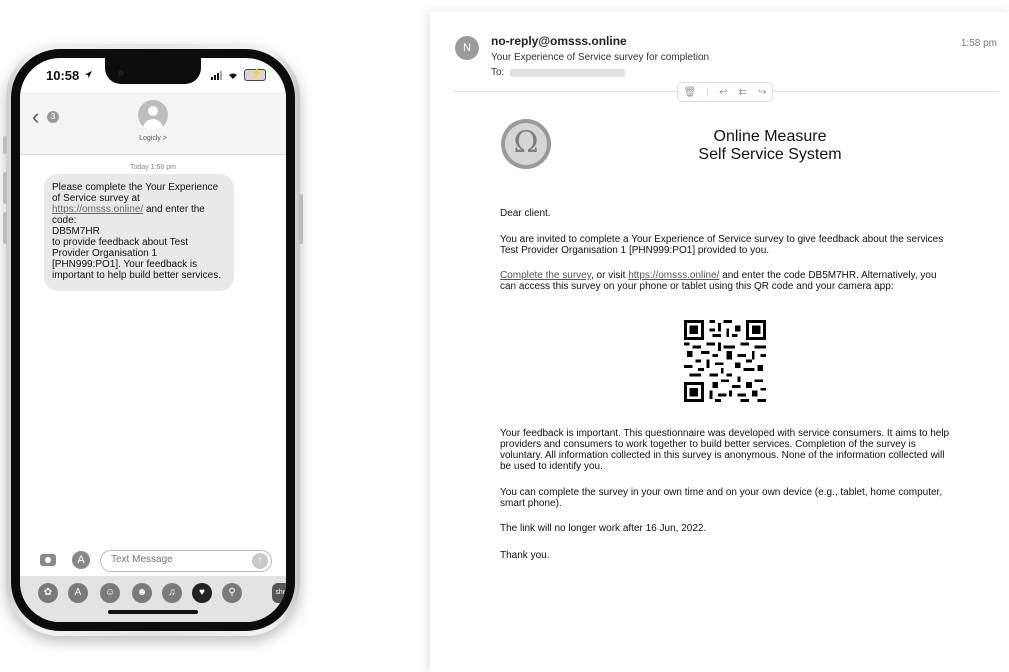 Image resolution: width=1009 pixels, height=672 pixels. What do you see at coordinates (153, 138) in the screenshot?
I see `contact-name: Logicly >` at bounding box center [153, 138].